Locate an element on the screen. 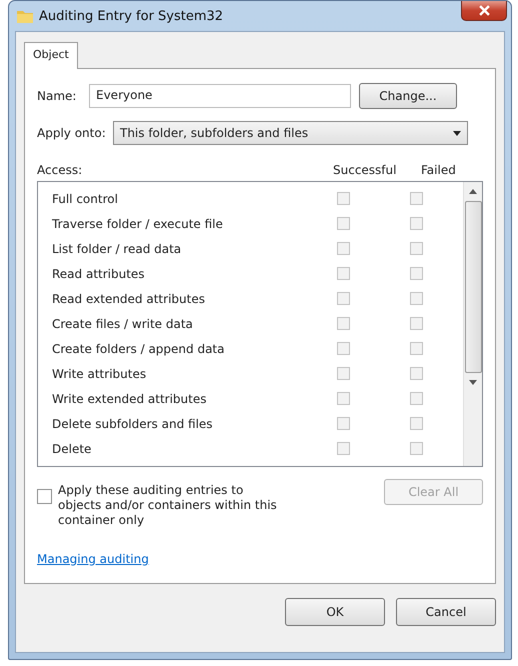 Image resolution: width=518 pixels, height=666 pixels. permission-name: List folder / read data is located at coordinates (116, 249).